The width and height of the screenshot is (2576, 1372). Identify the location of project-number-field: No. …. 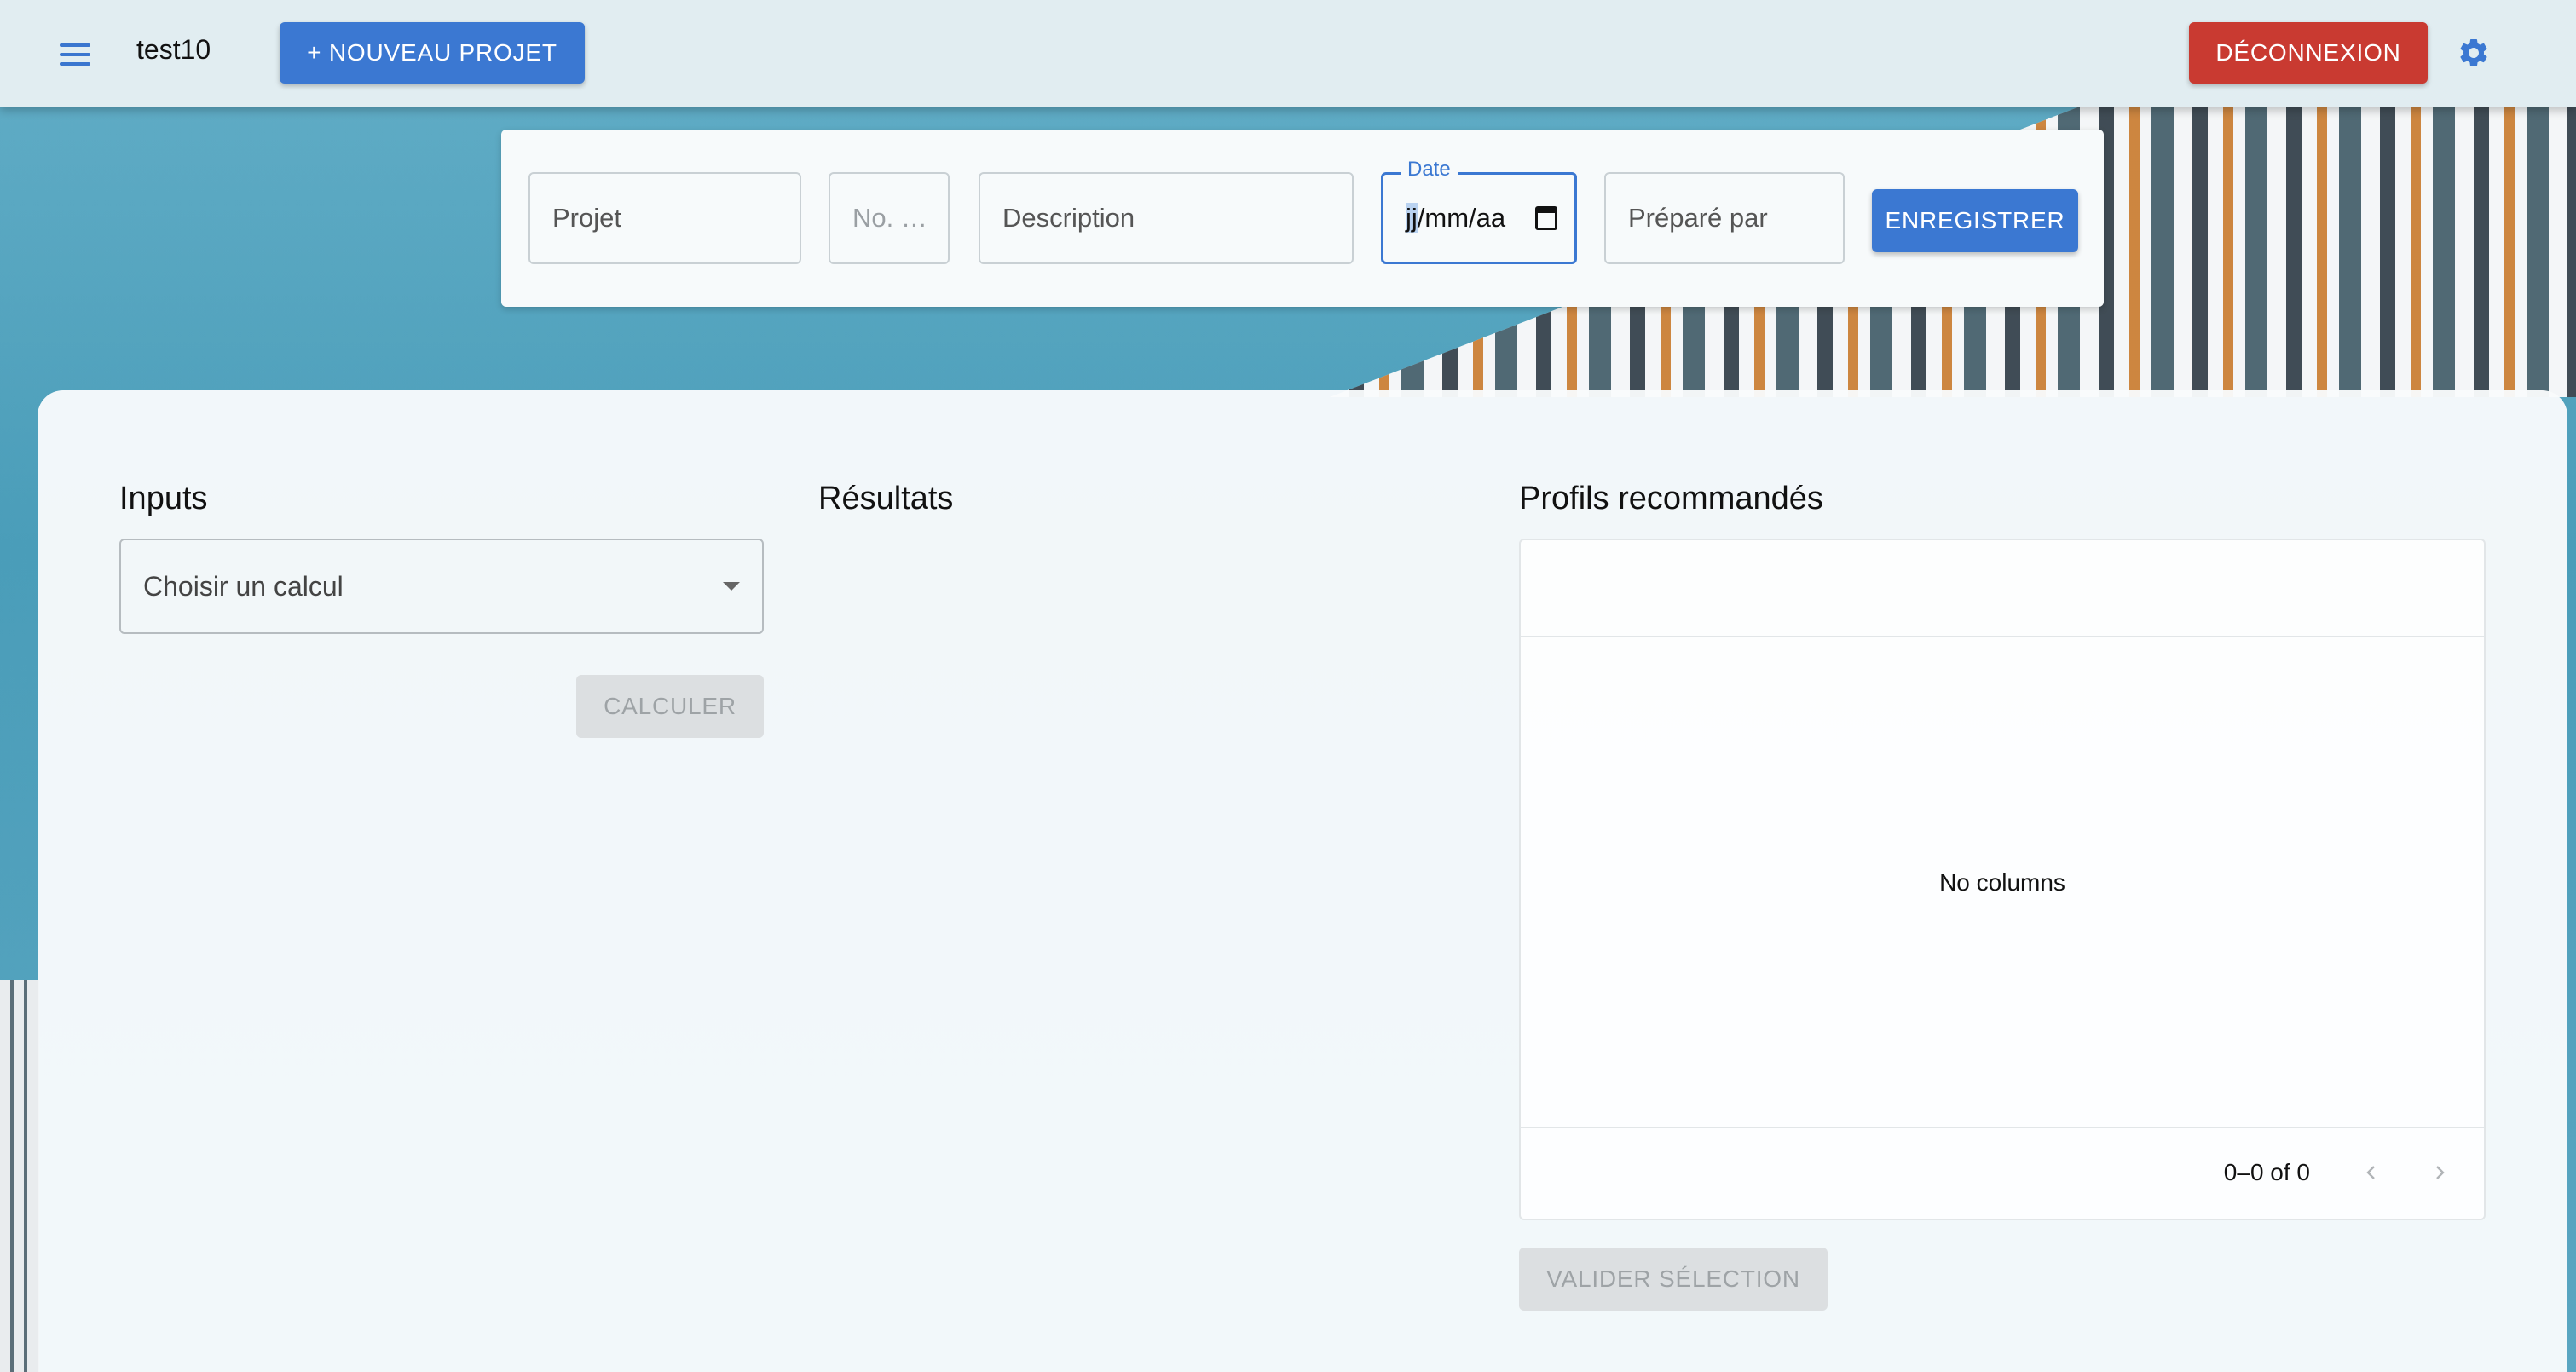
(889, 218).